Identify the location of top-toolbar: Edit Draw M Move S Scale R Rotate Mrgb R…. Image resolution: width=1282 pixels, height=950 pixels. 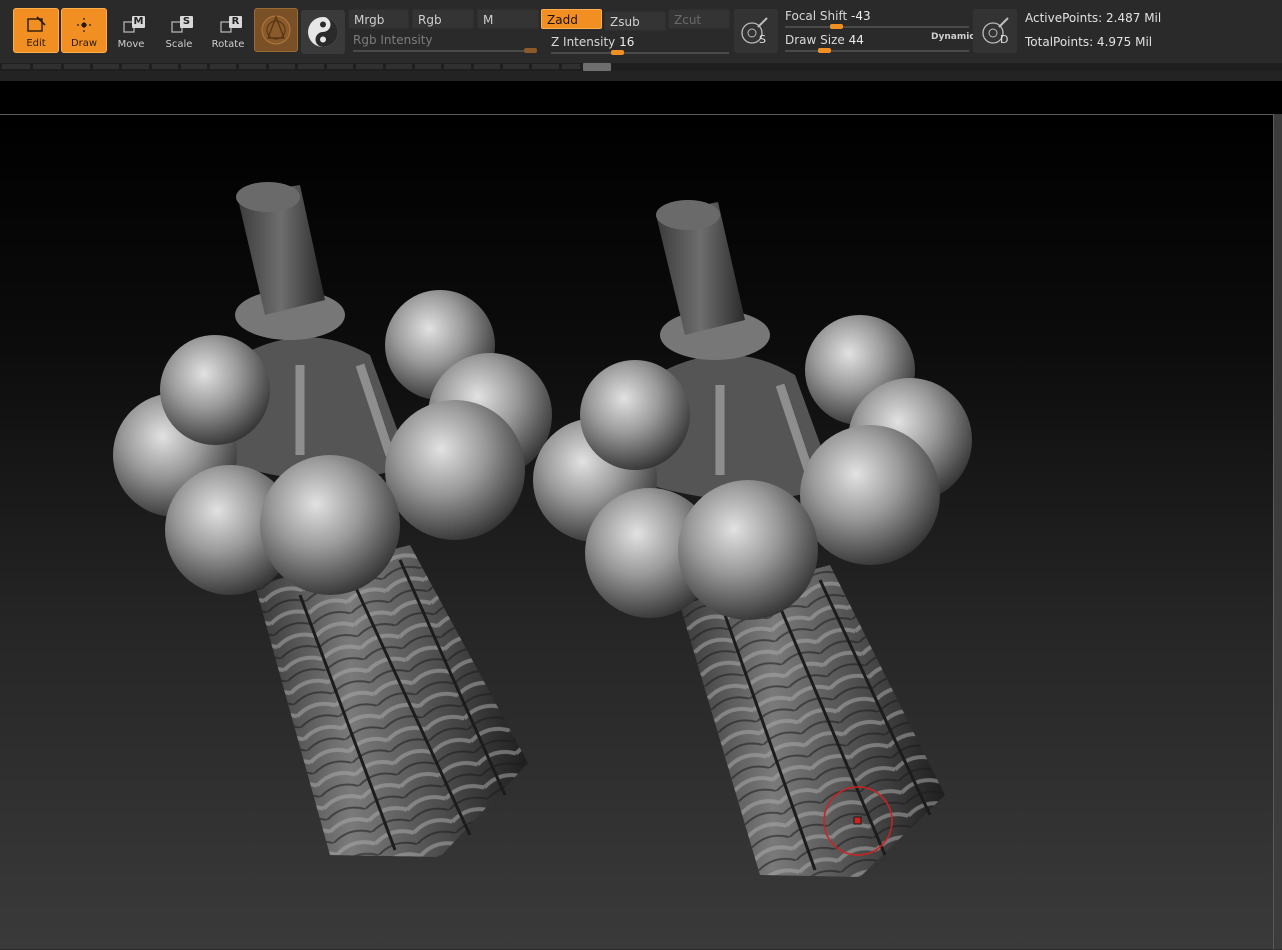
(641, 31).